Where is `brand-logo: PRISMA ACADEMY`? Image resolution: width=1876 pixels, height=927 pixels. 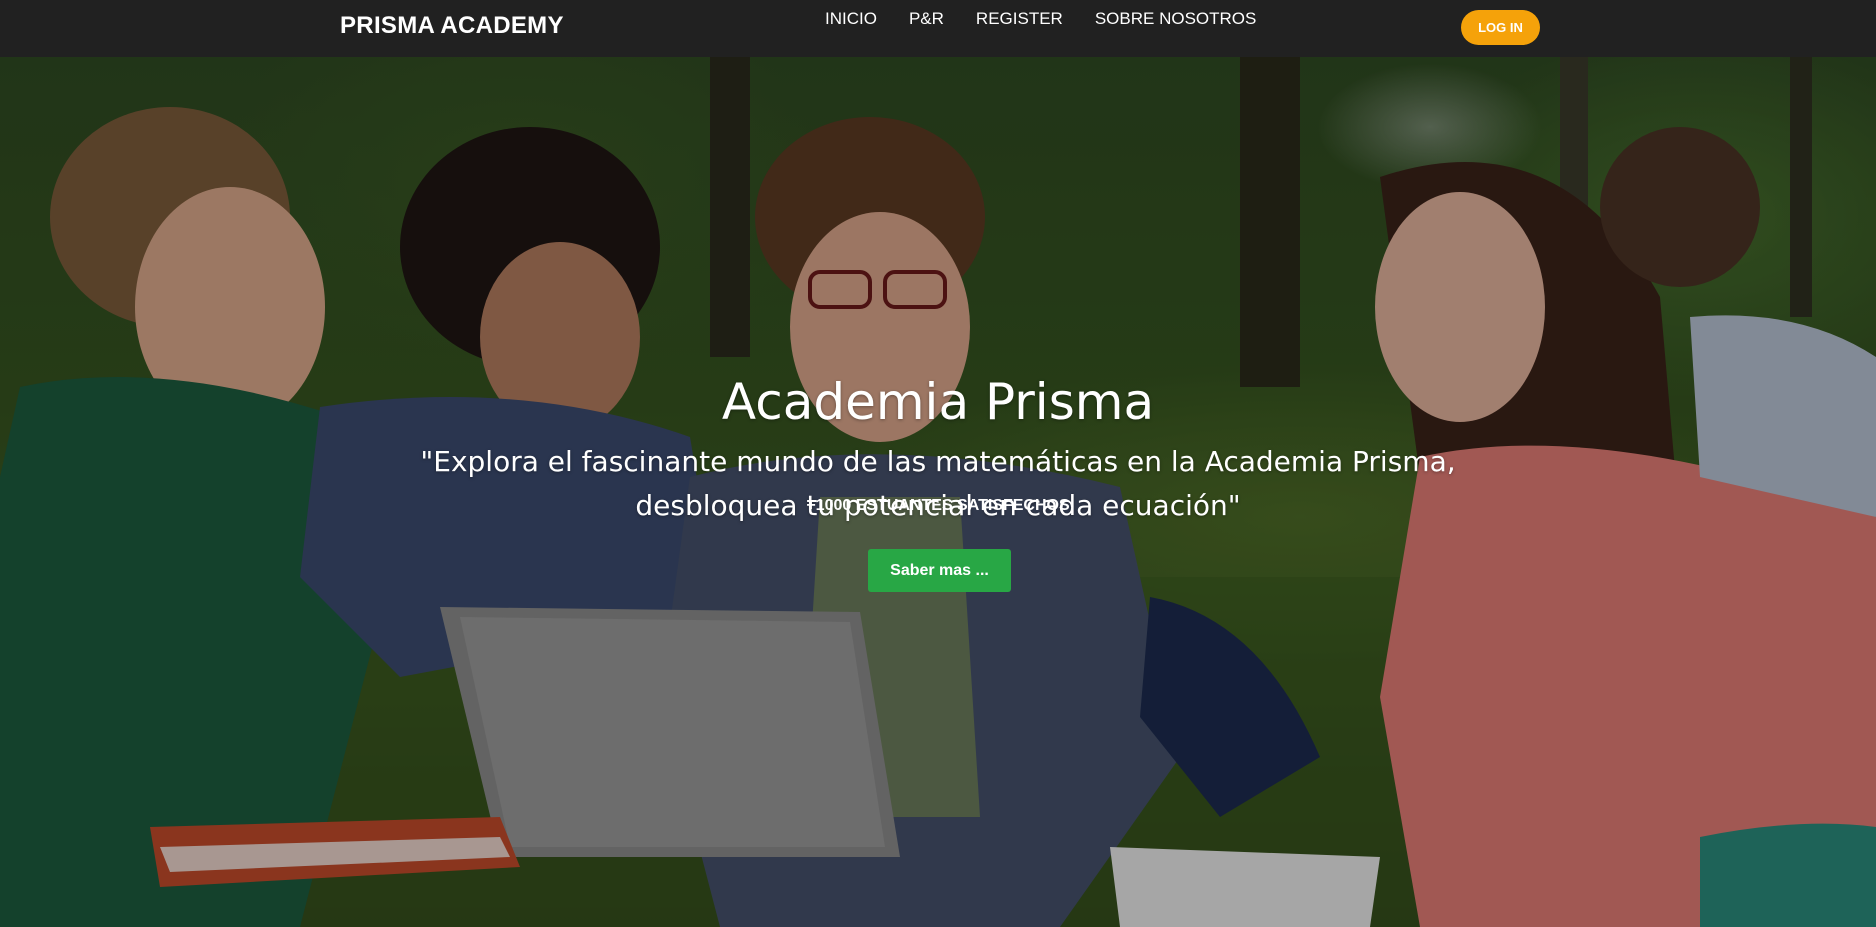 brand-logo: PRISMA ACADEMY is located at coordinates (452, 26).